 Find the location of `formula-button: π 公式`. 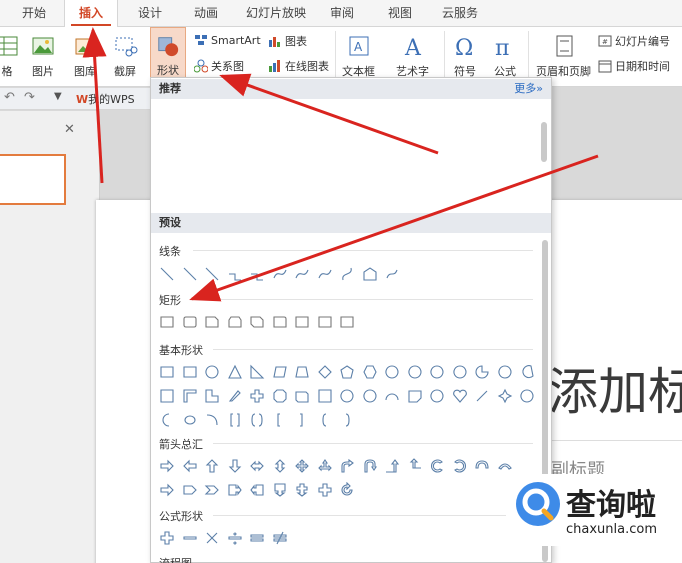

formula-button: π 公式 is located at coordinates (505, 53).